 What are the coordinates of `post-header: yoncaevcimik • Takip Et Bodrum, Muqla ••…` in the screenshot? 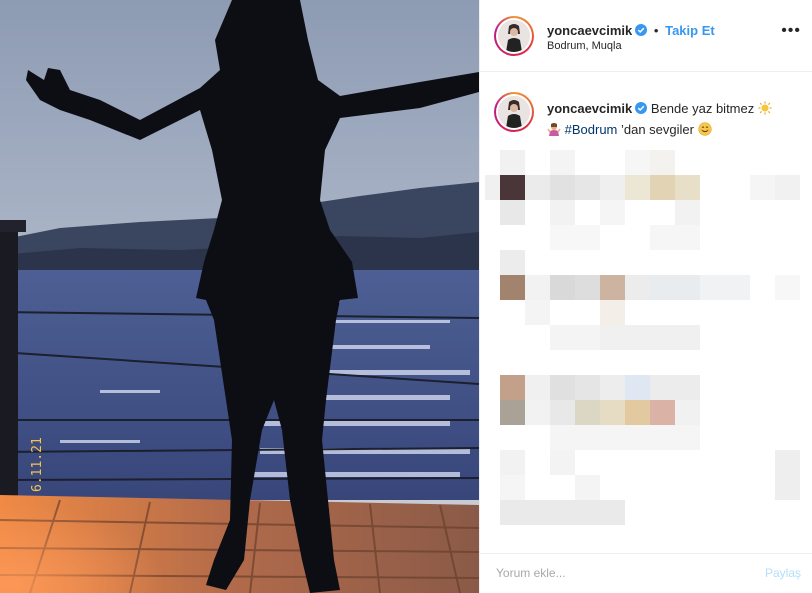 It's located at (646, 36).